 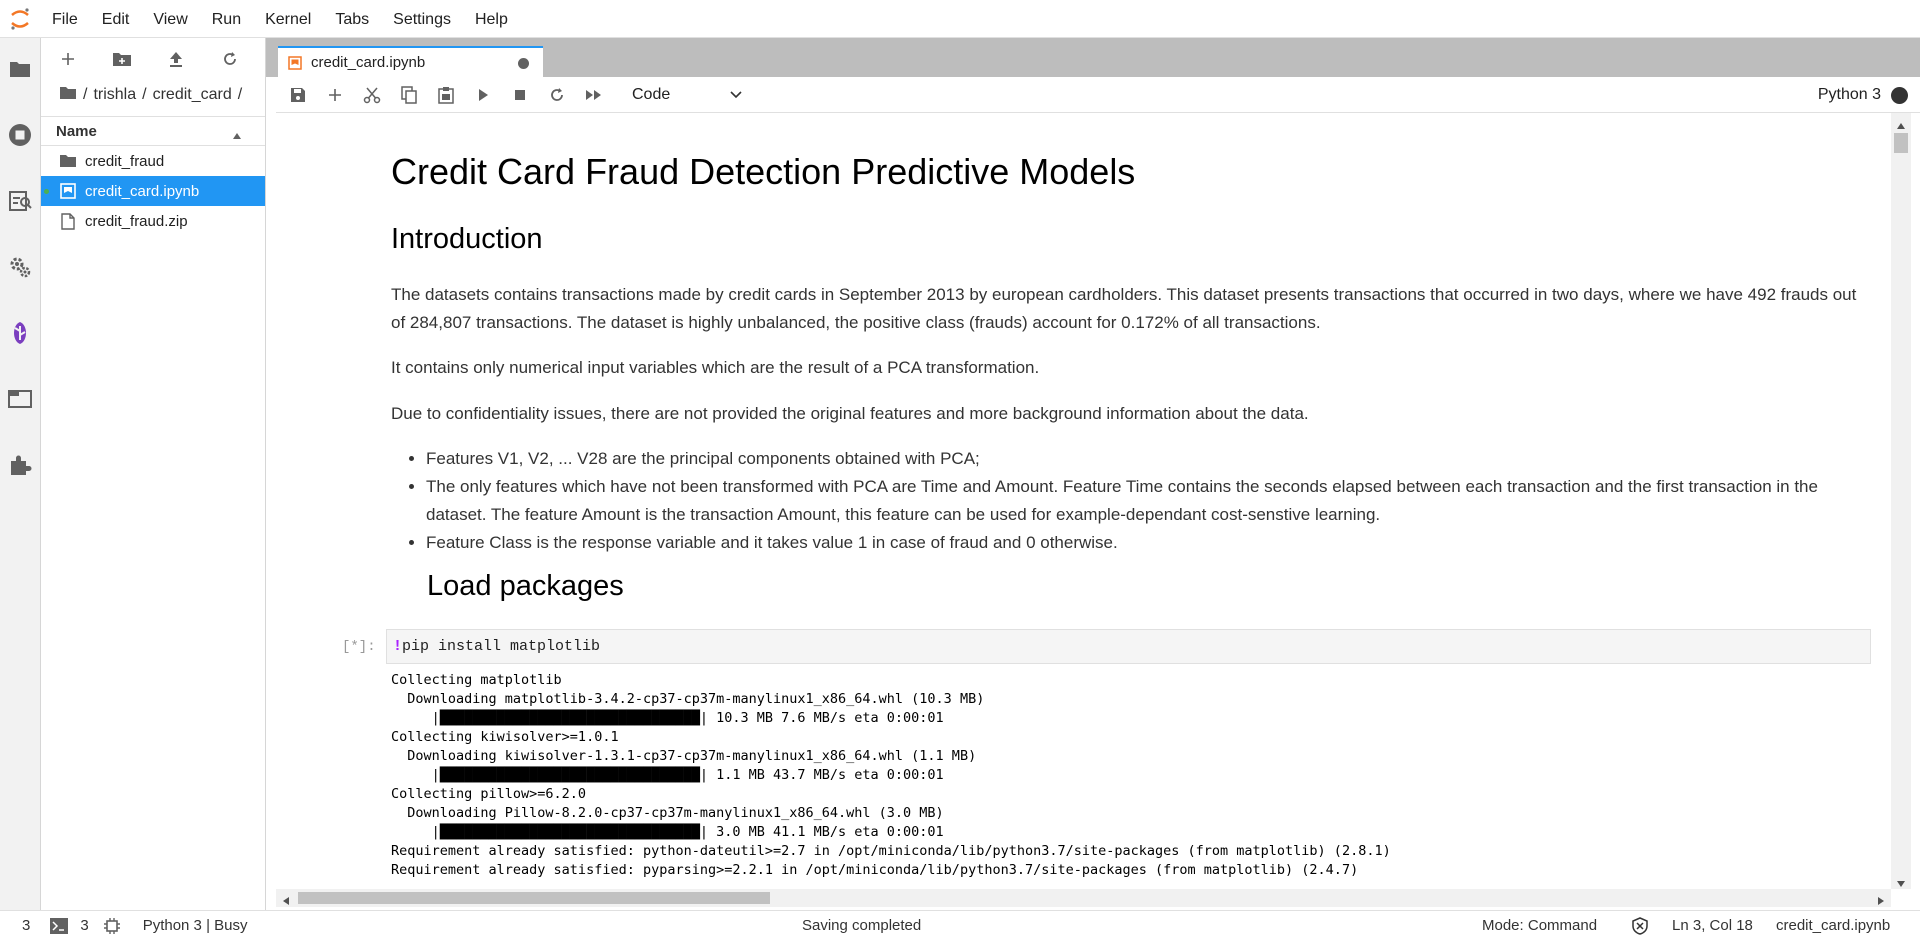 I want to click on code-cell-editor: !pip install matplotlib, so click(x=1128, y=646).